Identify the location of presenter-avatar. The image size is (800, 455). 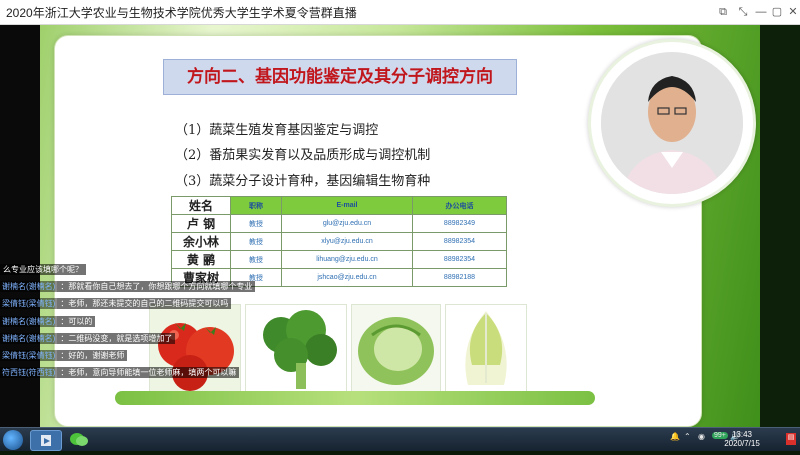
(672, 123).